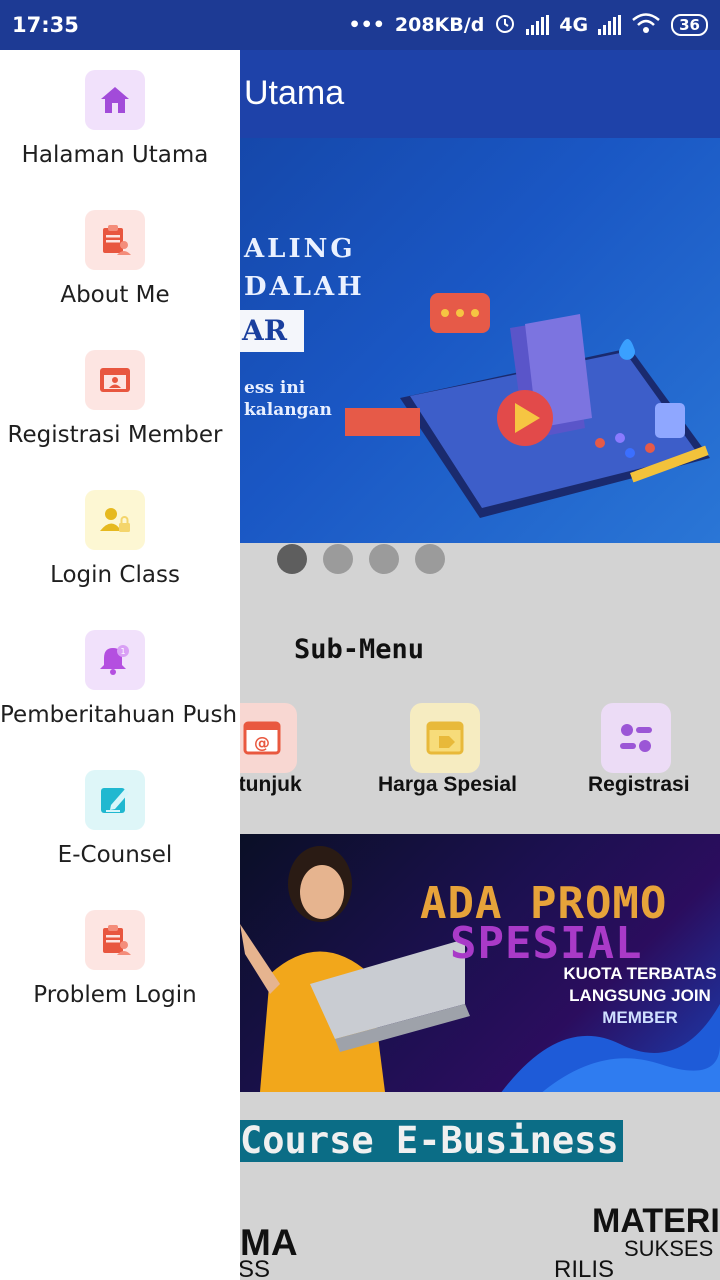 The width and height of the screenshot is (720, 1280). I want to click on drawer-item-halaman-utama: Halaman Utama, so click(120, 120).